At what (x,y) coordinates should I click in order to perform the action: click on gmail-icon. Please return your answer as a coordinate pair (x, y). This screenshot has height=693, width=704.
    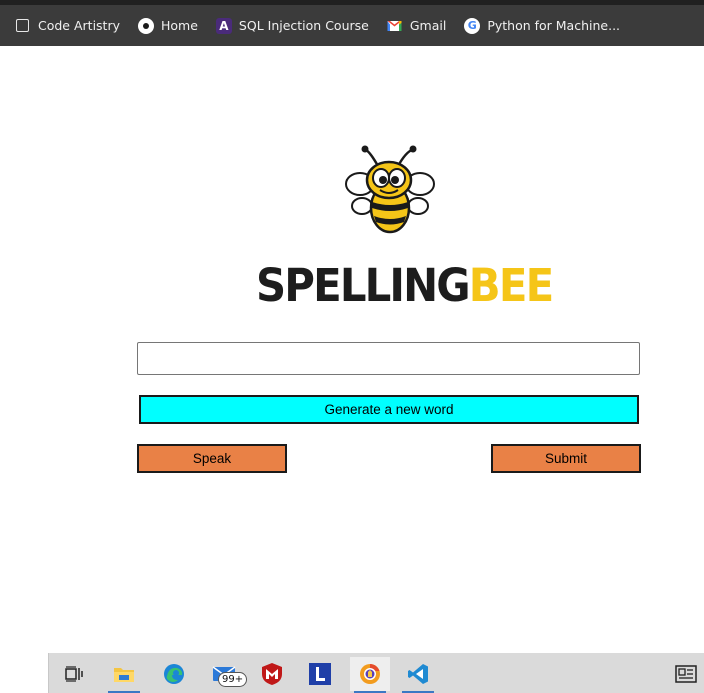
    Looking at the image, I should click on (395, 26).